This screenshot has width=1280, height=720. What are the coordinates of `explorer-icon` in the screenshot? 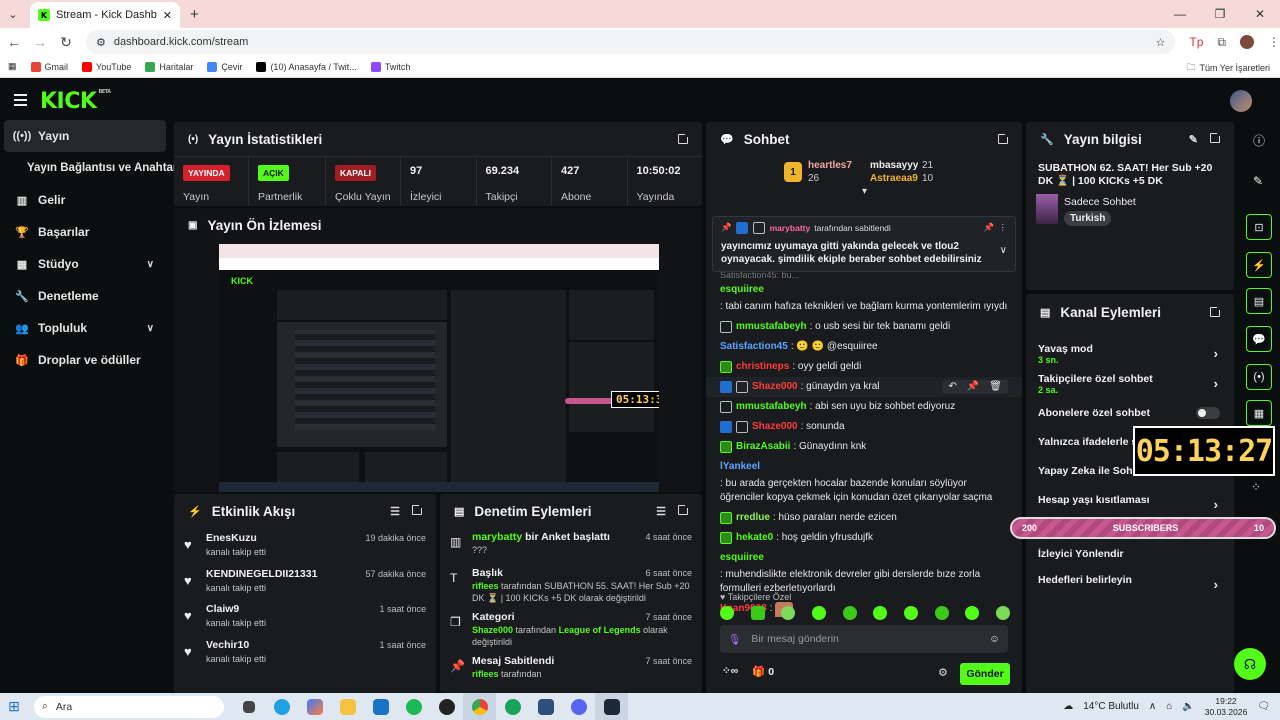 It's located at (347, 706).